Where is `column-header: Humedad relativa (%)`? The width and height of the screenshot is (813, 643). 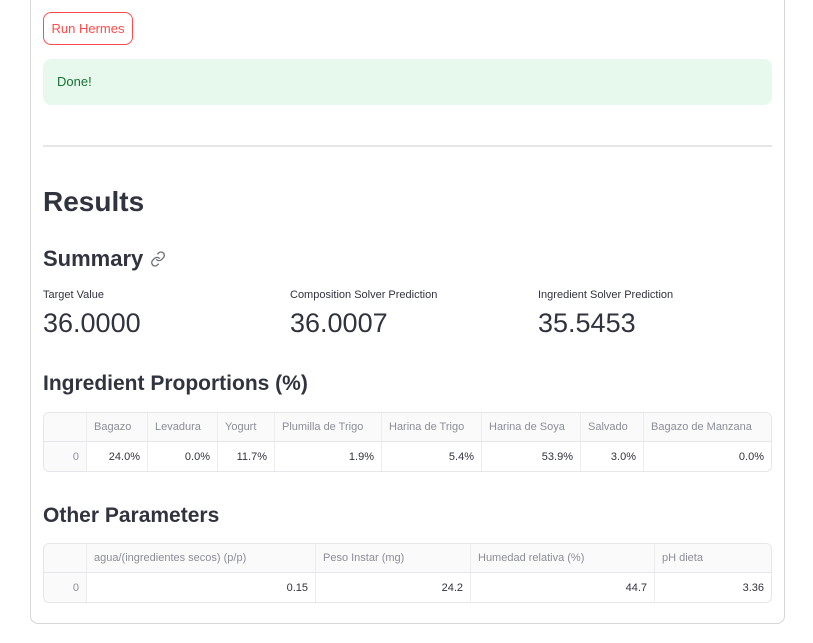
column-header: Humedad relativa (%) is located at coordinates (563, 558).